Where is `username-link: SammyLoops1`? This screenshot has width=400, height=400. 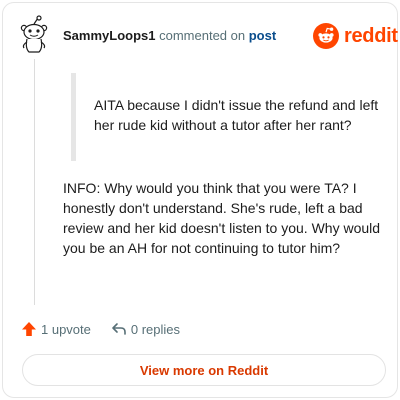 username-link: SammyLoops1 is located at coordinates (109, 35).